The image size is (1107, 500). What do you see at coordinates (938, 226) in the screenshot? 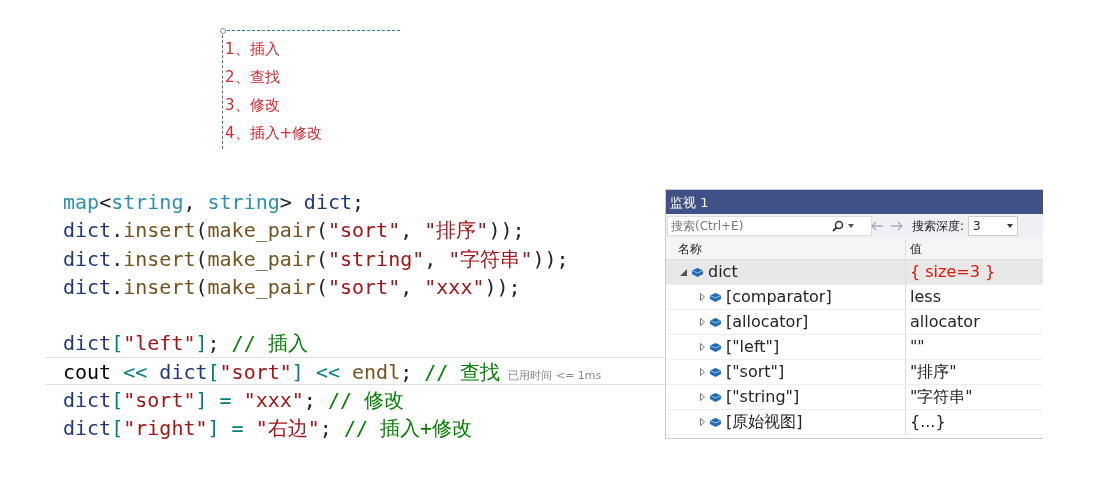
I see `depth-label: 搜索深度:` at bounding box center [938, 226].